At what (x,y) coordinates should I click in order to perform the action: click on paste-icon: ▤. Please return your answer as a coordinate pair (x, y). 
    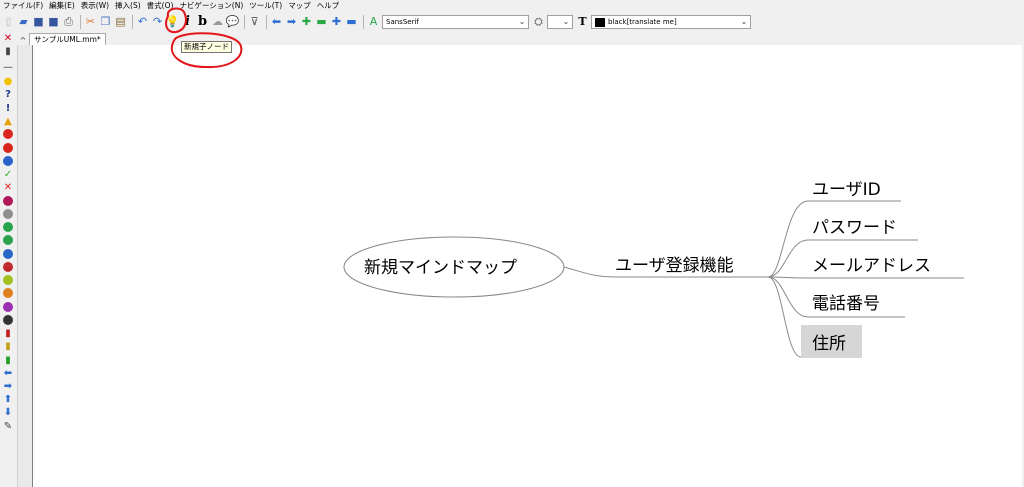
    Looking at the image, I should click on (120, 22).